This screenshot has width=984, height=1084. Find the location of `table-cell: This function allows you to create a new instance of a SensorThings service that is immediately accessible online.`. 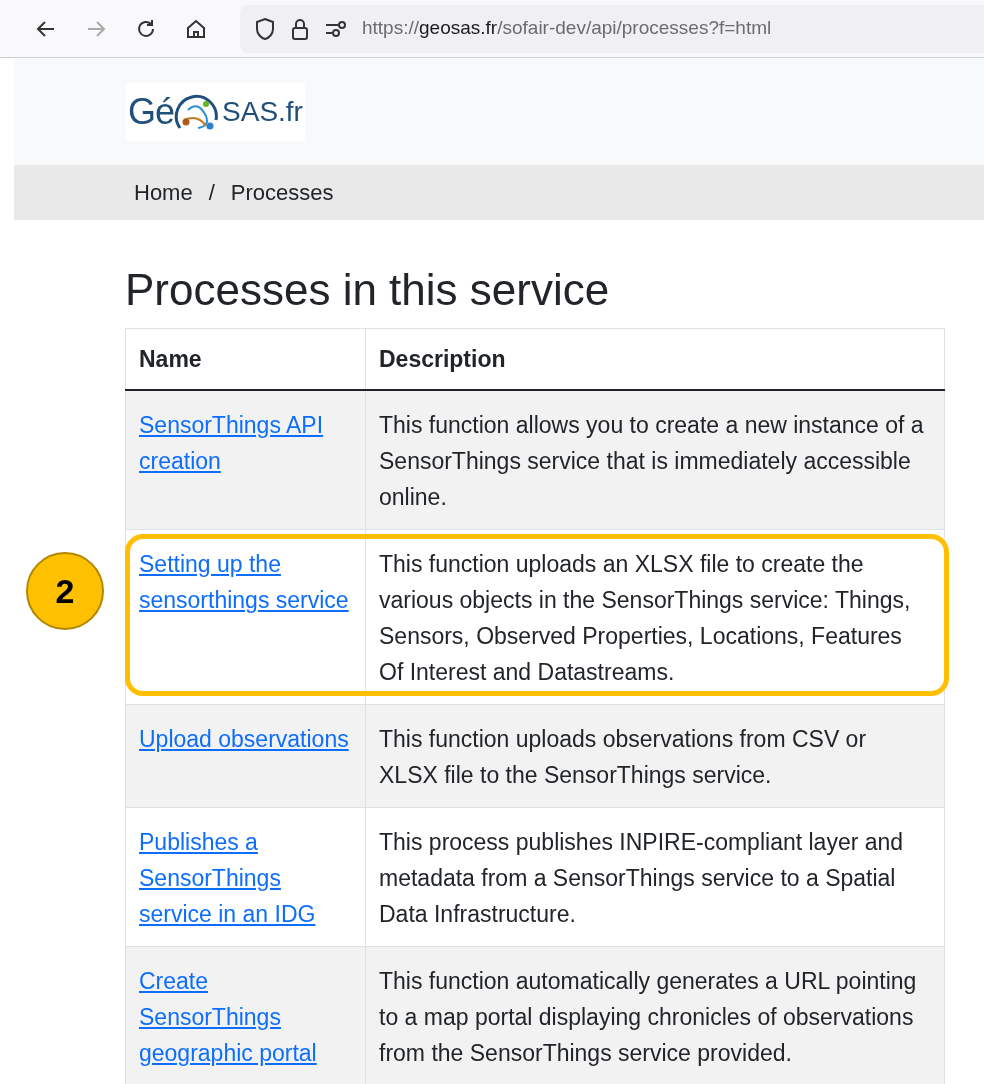

table-cell: This function allows you to create a new instance of a SensorThings service that is immediately accessible online. is located at coordinates (655, 460).